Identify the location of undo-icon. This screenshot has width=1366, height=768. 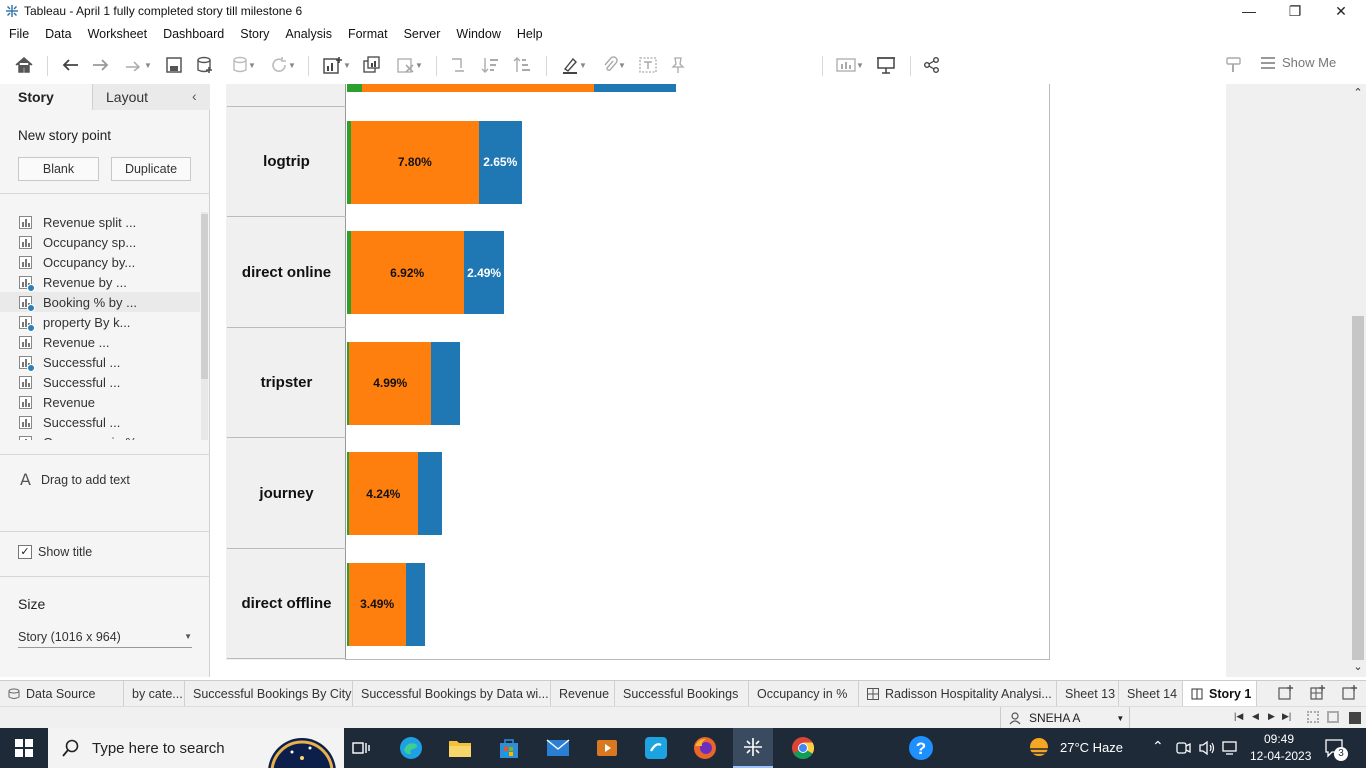
(70, 65).